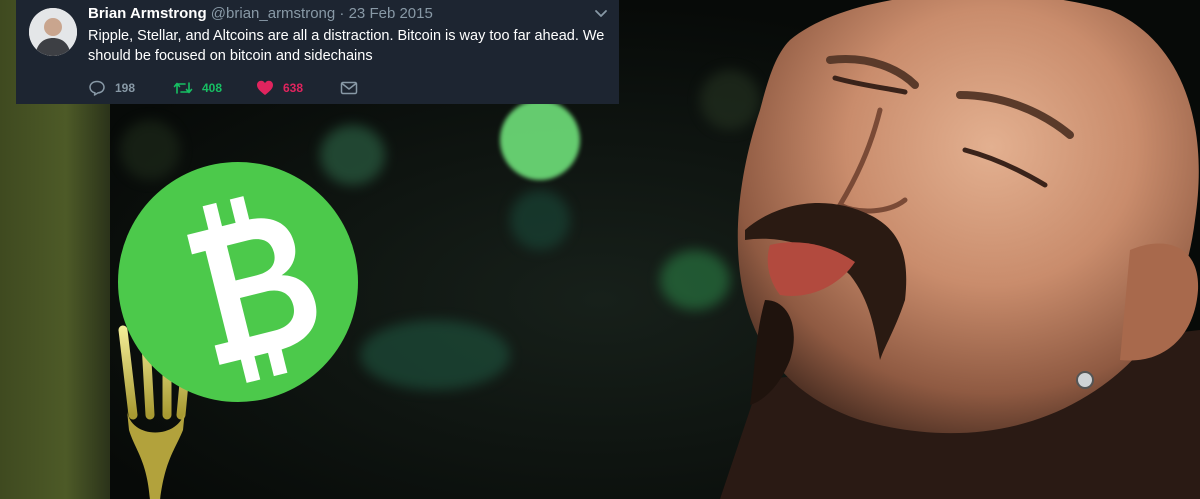 The width and height of the screenshot is (1200, 499). I want to click on tweet-date: 23 Feb 2015, so click(391, 13).